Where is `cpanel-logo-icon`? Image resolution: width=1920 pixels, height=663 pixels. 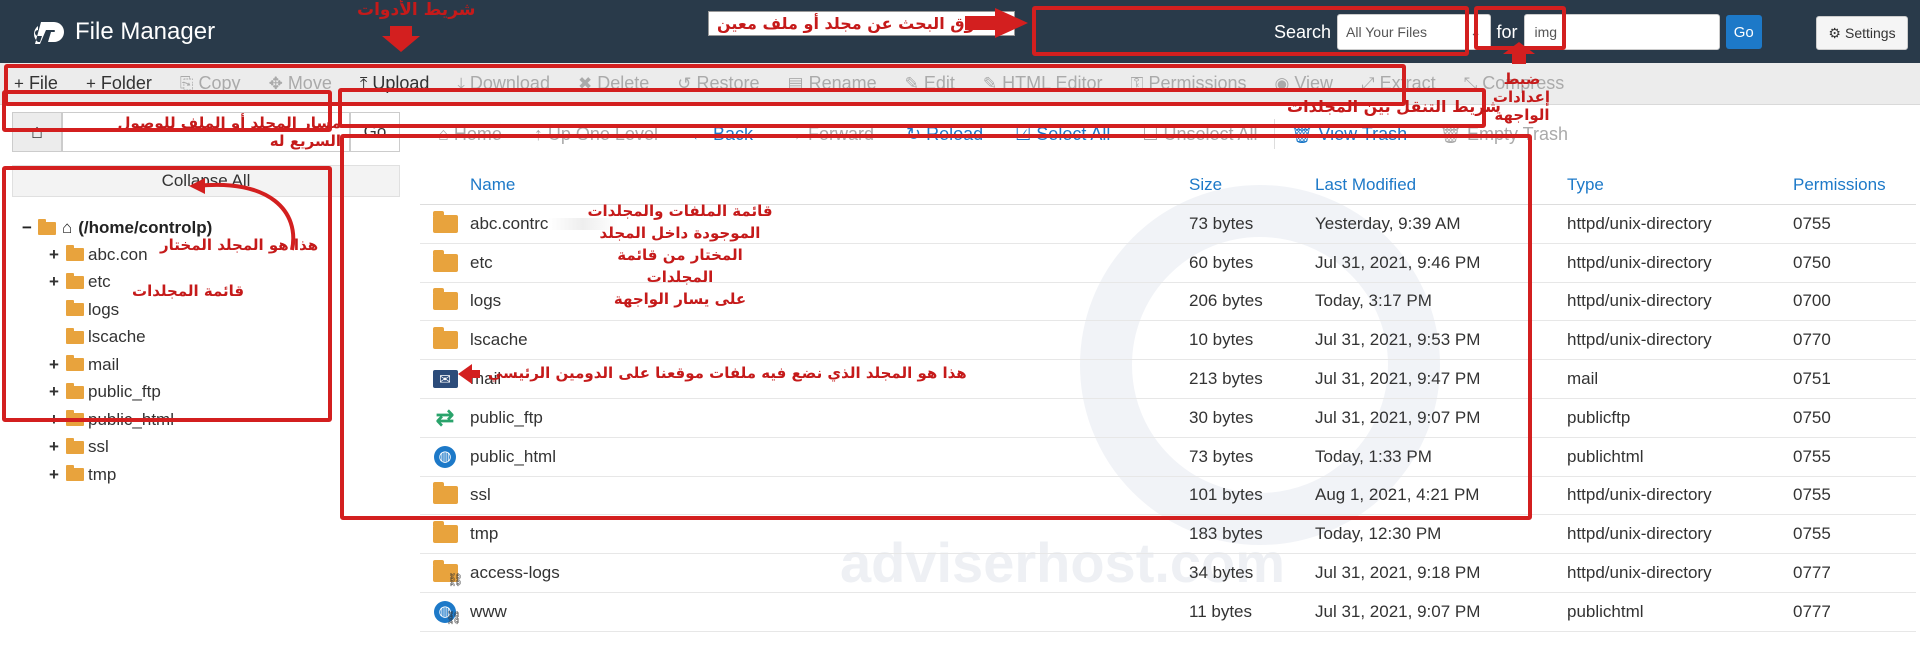 cpanel-logo-icon is located at coordinates (49, 33).